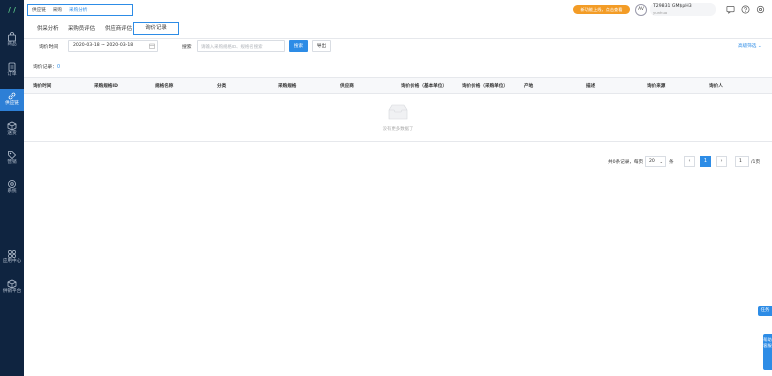 This screenshot has width=772, height=376. Describe the element at coordinates (12, 96) in the screenshot. I see `link-icon` at that location.